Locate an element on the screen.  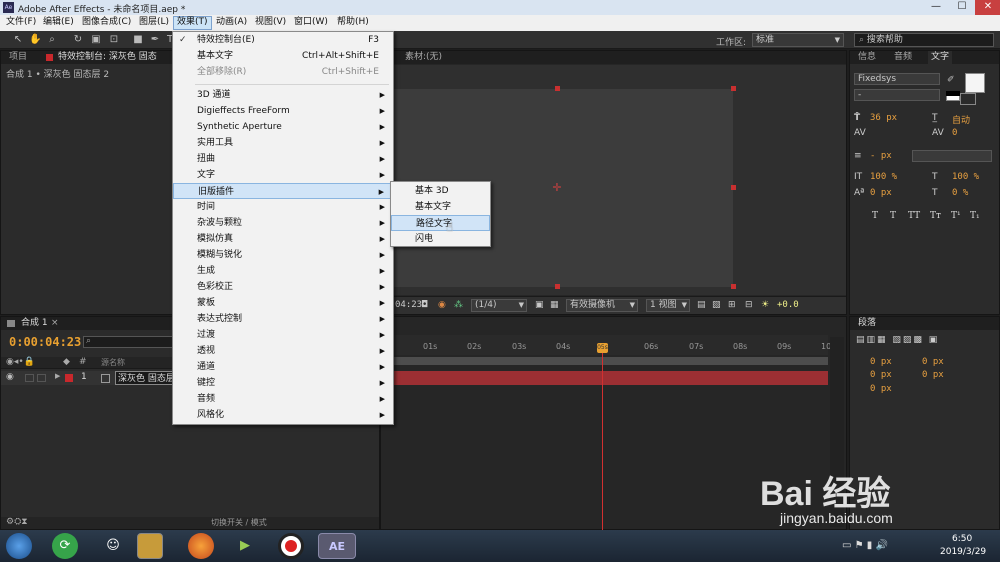
font-size-value: 36 px is located at coordinates (883, 118).